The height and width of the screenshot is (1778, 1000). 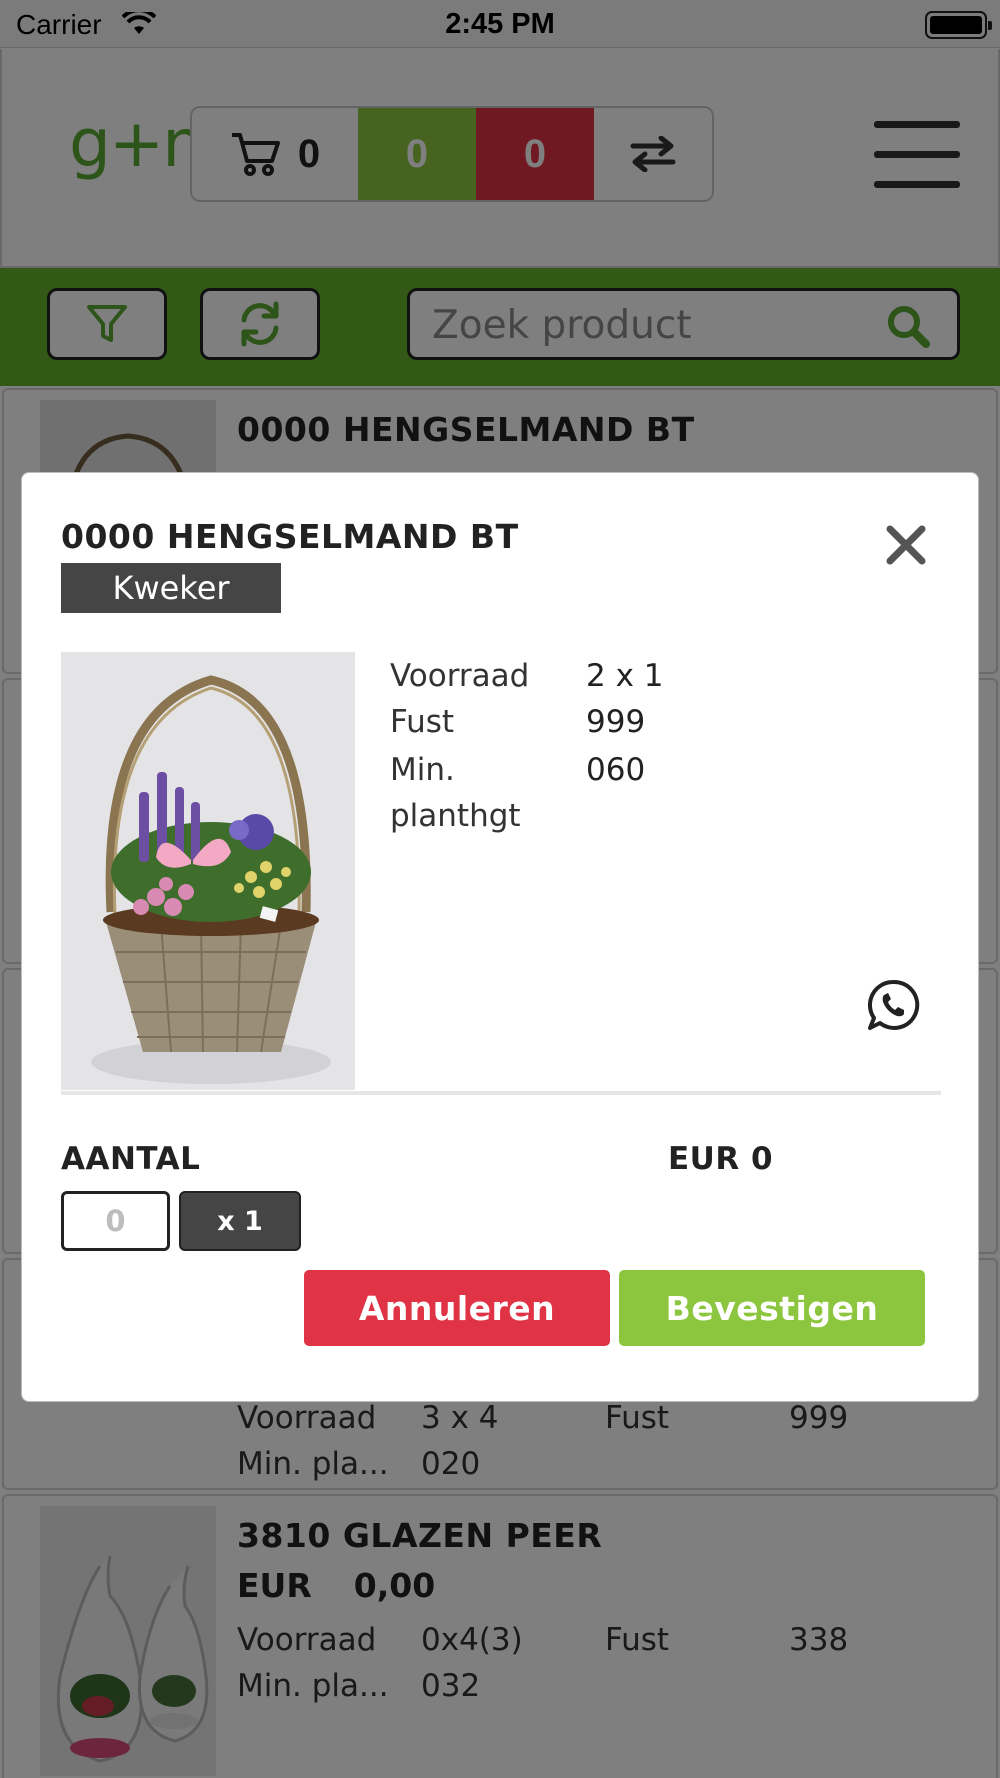 I want to click on min-value: 060, so click(x=616, y=770).